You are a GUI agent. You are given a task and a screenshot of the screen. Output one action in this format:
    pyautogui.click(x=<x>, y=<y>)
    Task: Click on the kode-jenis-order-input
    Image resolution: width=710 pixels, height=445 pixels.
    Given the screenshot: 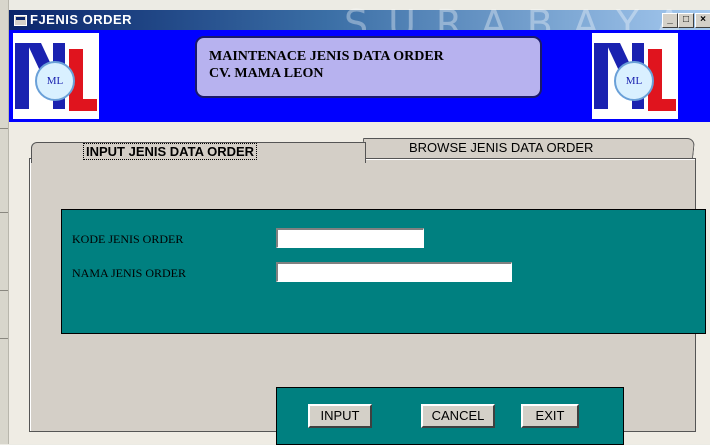 What is the action you would take?
    pyautogui.click(x=350, y=238)
    